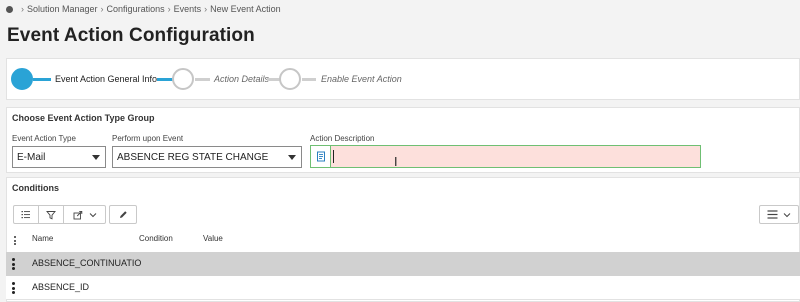 The width and height of the screenshot is (800, 302). I want to click on section-title-conditions: Conditions, so click(35, 188).